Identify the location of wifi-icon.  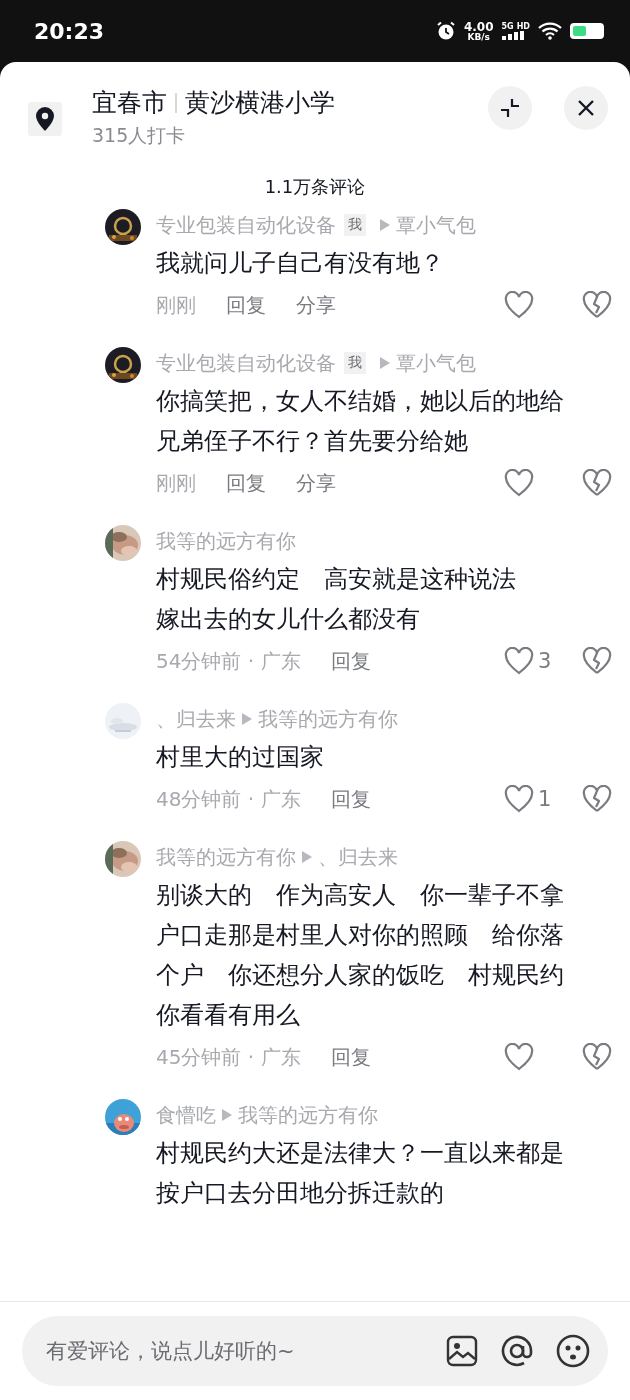
(550, 31).